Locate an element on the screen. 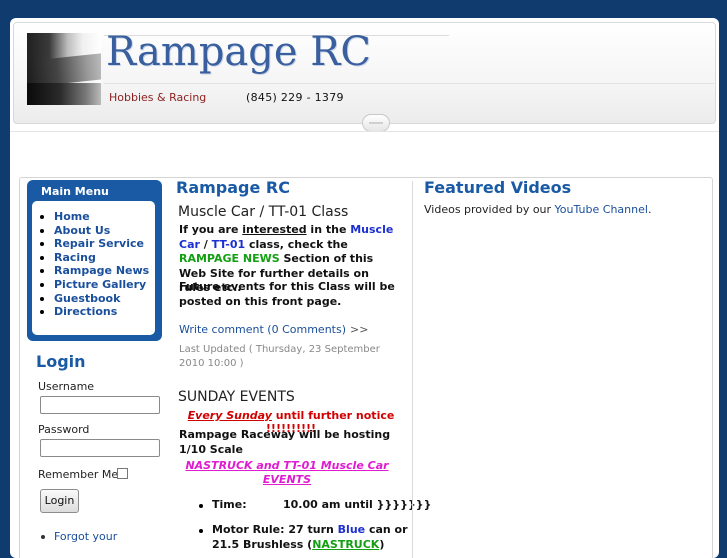 The width and height of the screenshot is (727, 558). blue-can-text: Blue is located at coordinates (351, 529).